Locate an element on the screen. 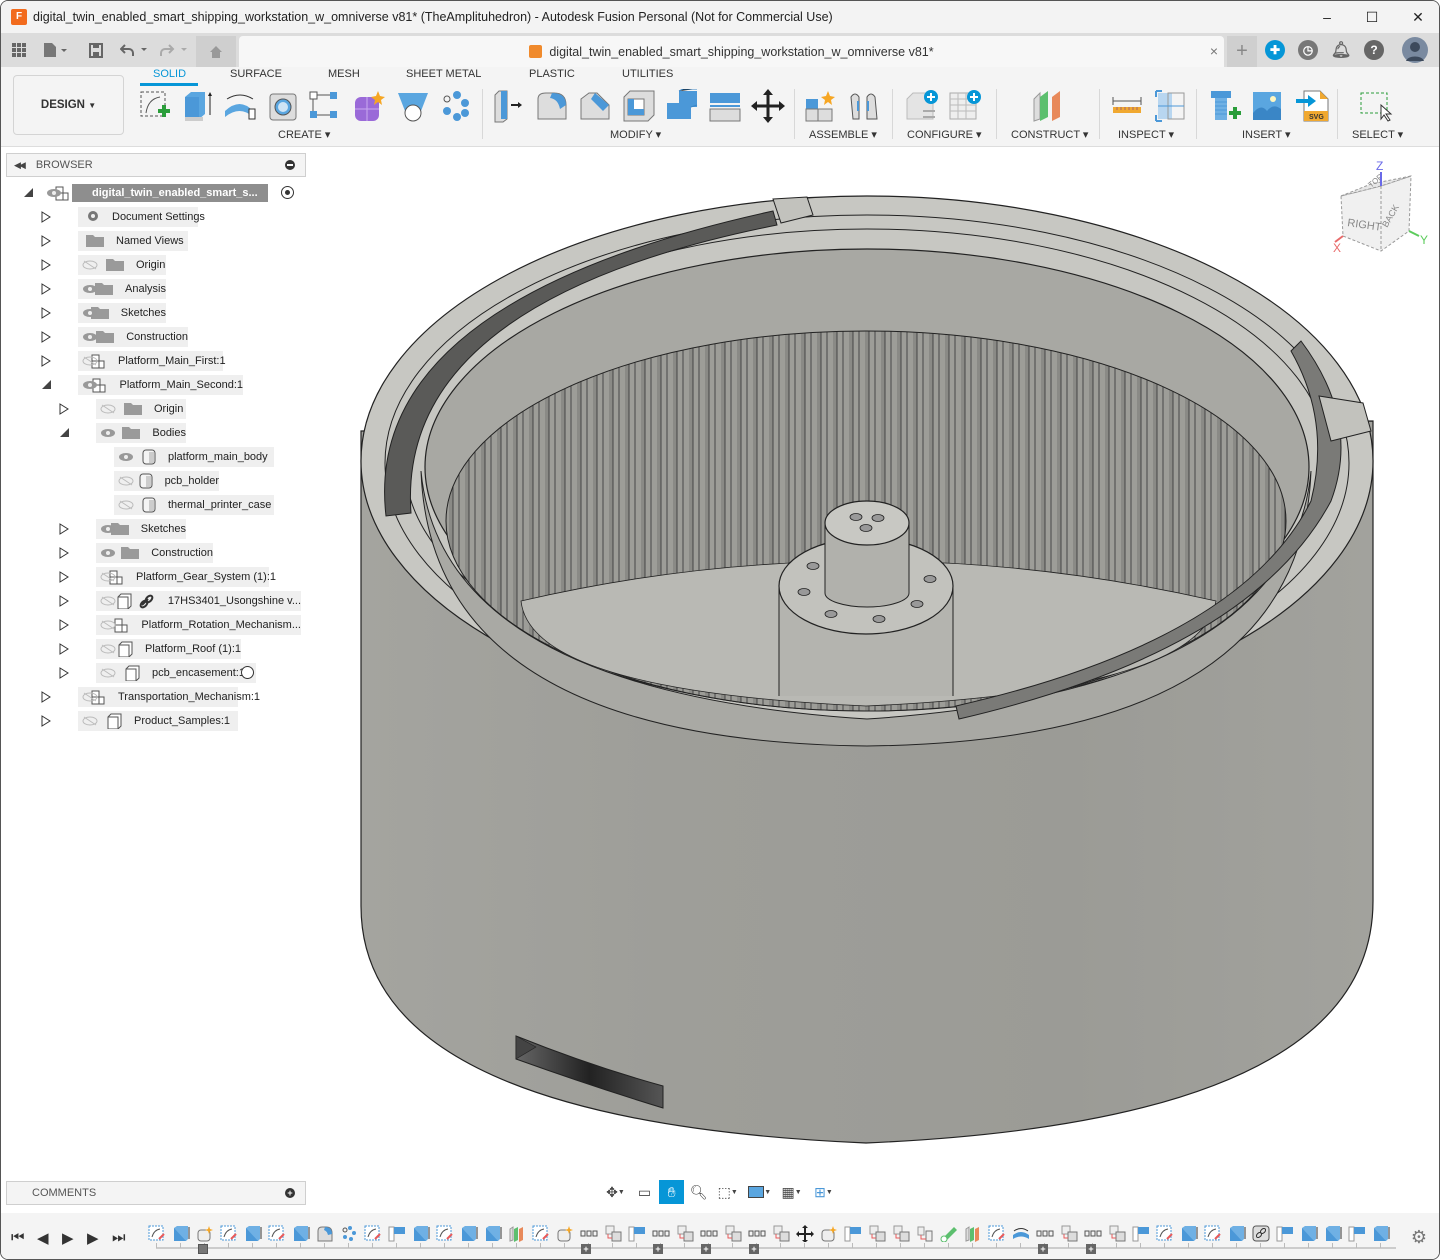 The image size is (1440, 1260). tab-mesh: MESH is located at coordinates (344, 74).